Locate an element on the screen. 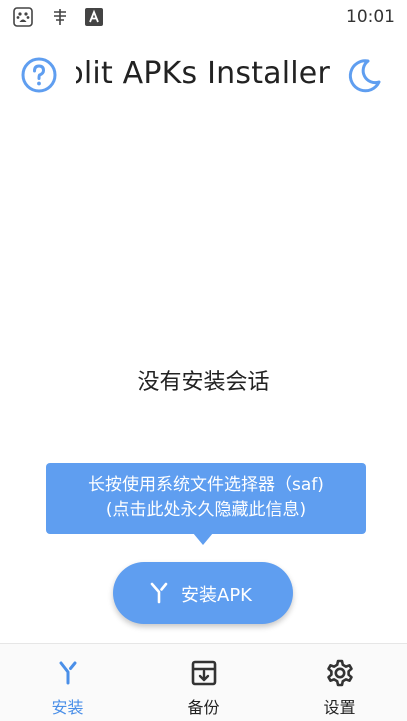 The width and height of the screenshot is (407, 721). tooltip-arrow is located at coordinates (203, 539).